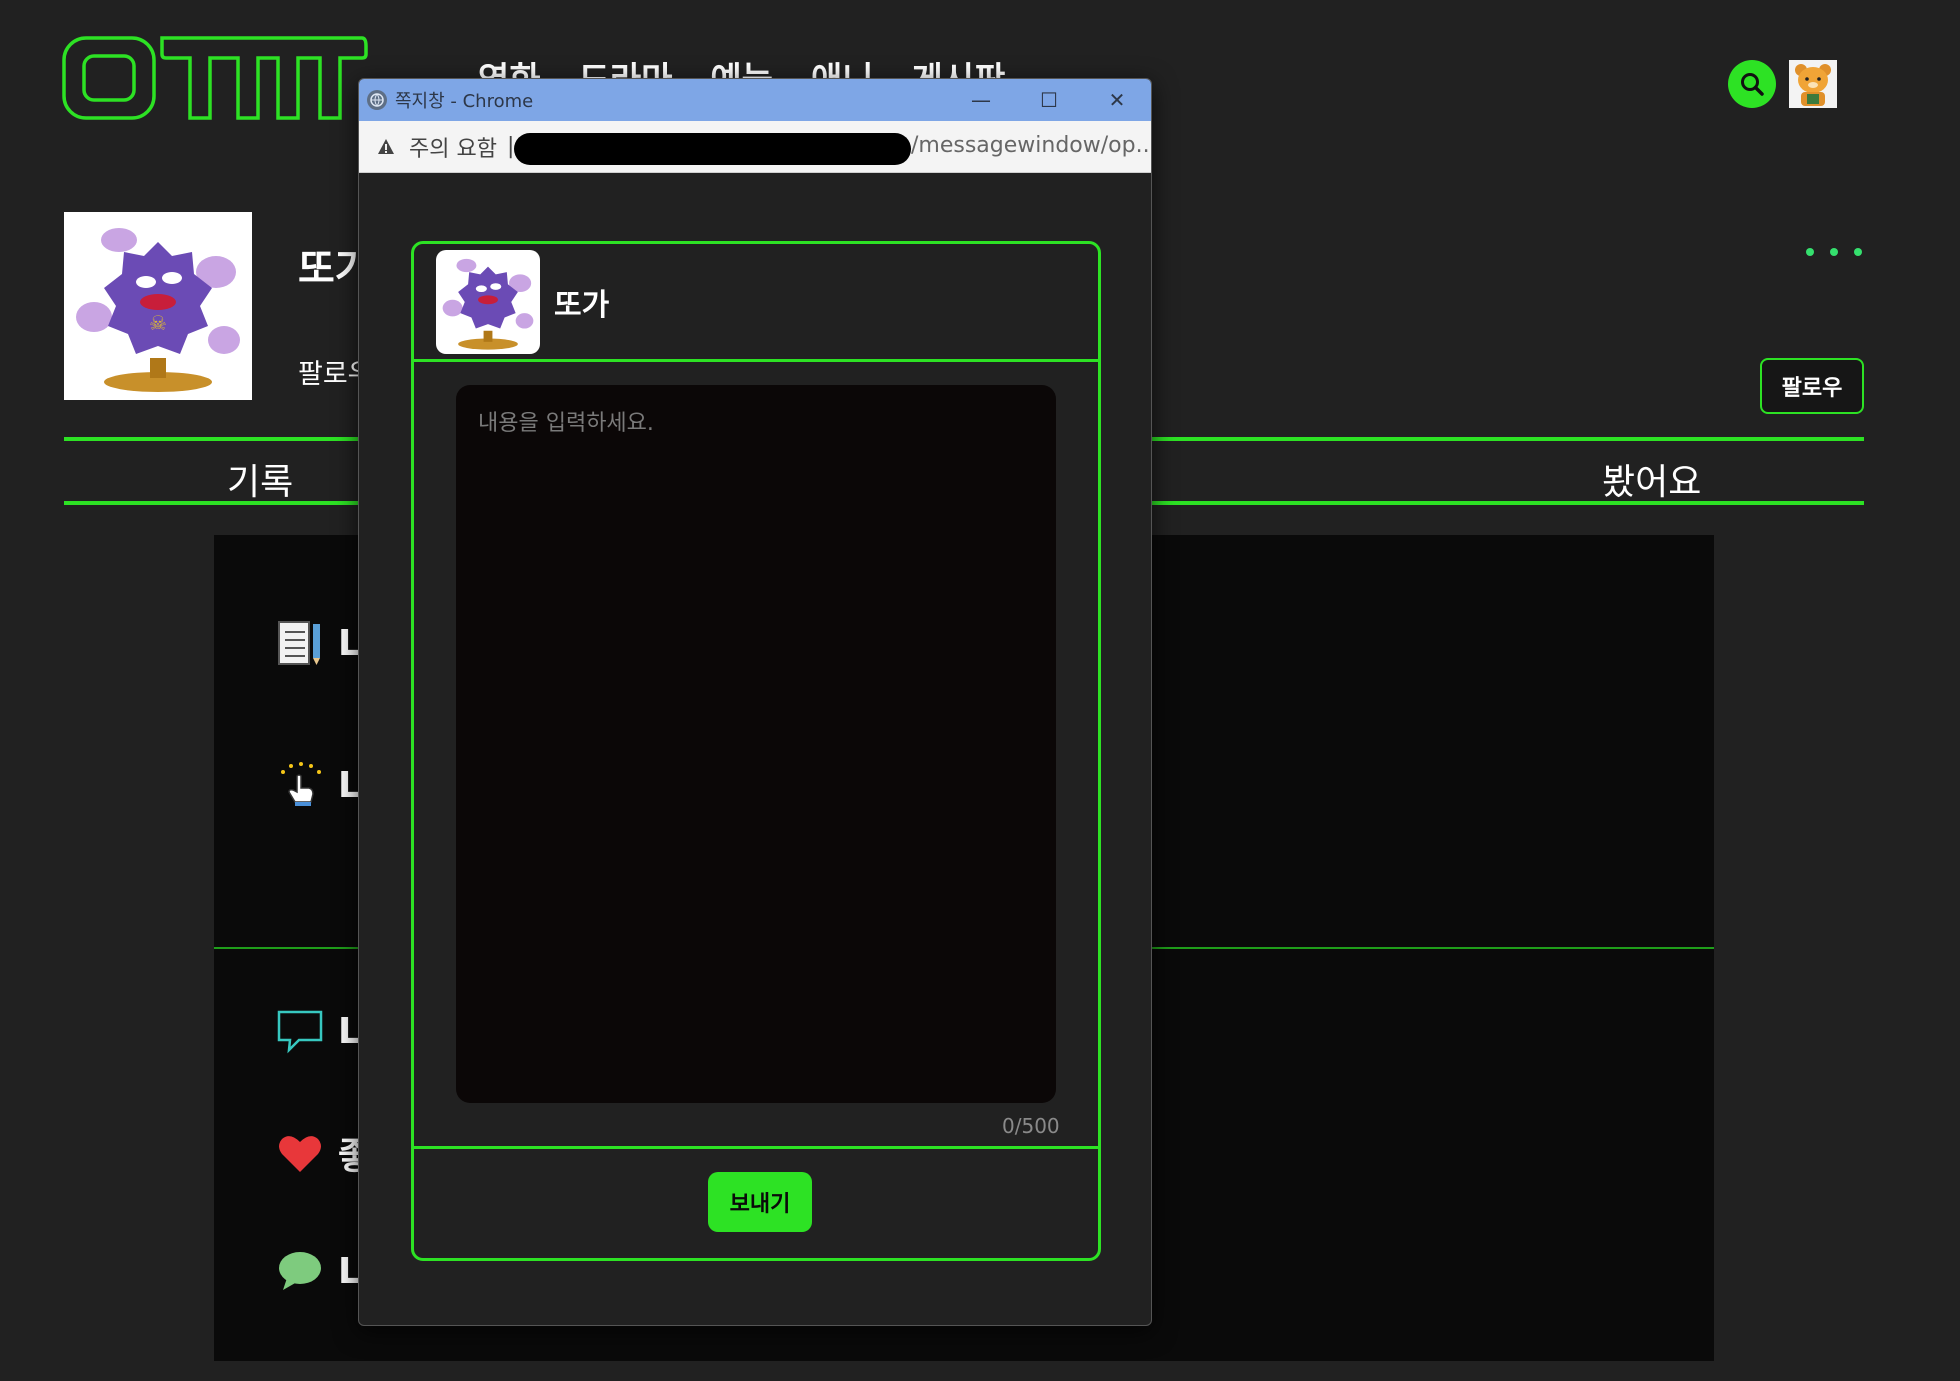 The width and height of the screenshot is (1960, 1381). What do you see at coordinates (300, 1031) in the screenshot?
I see `chat-outline-icon` at bounding box center [300, 1031].